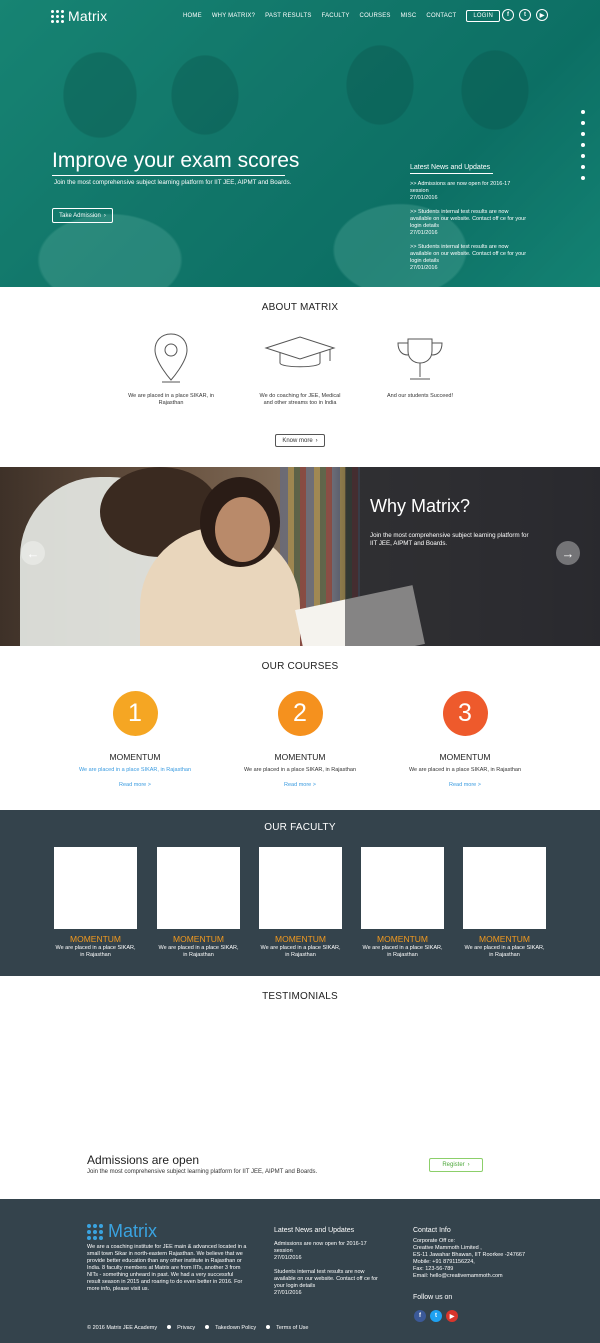 The width and height of the screenshot is (600, 1343). I want to click on testimonials-title: TESTIMONIALS, so click(300, 996).